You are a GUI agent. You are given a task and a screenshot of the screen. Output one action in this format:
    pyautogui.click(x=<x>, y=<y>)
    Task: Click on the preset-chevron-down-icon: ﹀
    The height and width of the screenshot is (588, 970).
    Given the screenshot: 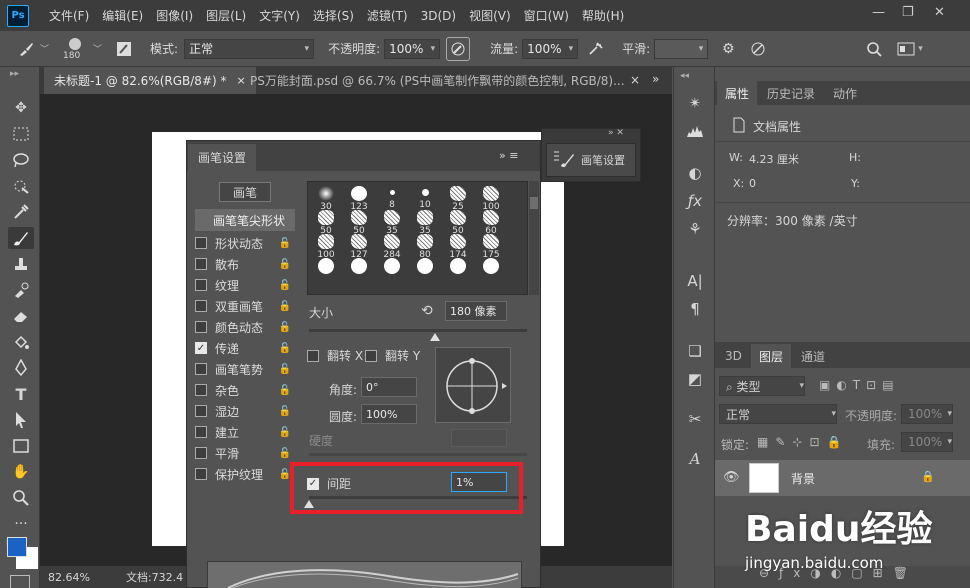 What is the action you would take?
    pyautogui.click(x=44, y=48)
    